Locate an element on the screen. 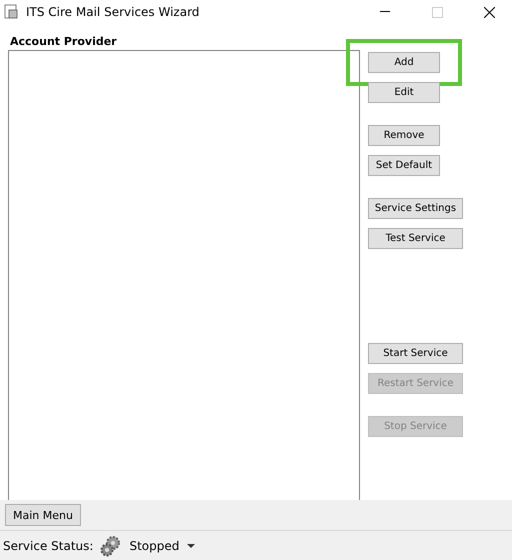  status-value: Stopped is located at coordinates (154, 545).